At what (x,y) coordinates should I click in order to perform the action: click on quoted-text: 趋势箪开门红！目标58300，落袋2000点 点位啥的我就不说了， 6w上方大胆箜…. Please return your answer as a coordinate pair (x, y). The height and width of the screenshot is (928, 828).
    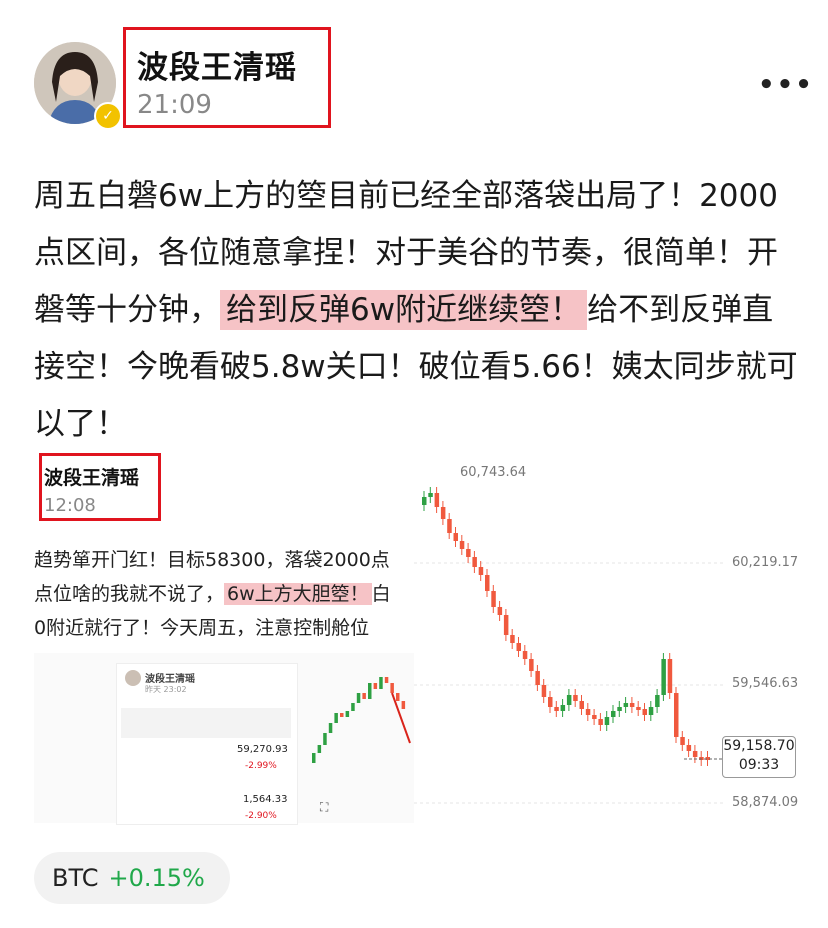
    Looking at the image, I should click on (224, 594).